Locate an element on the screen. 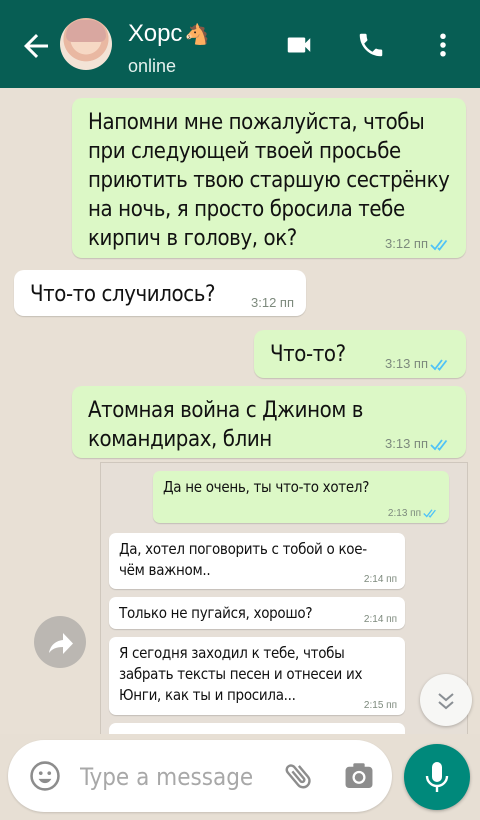  forward-button is located at coordinates (60, 642).